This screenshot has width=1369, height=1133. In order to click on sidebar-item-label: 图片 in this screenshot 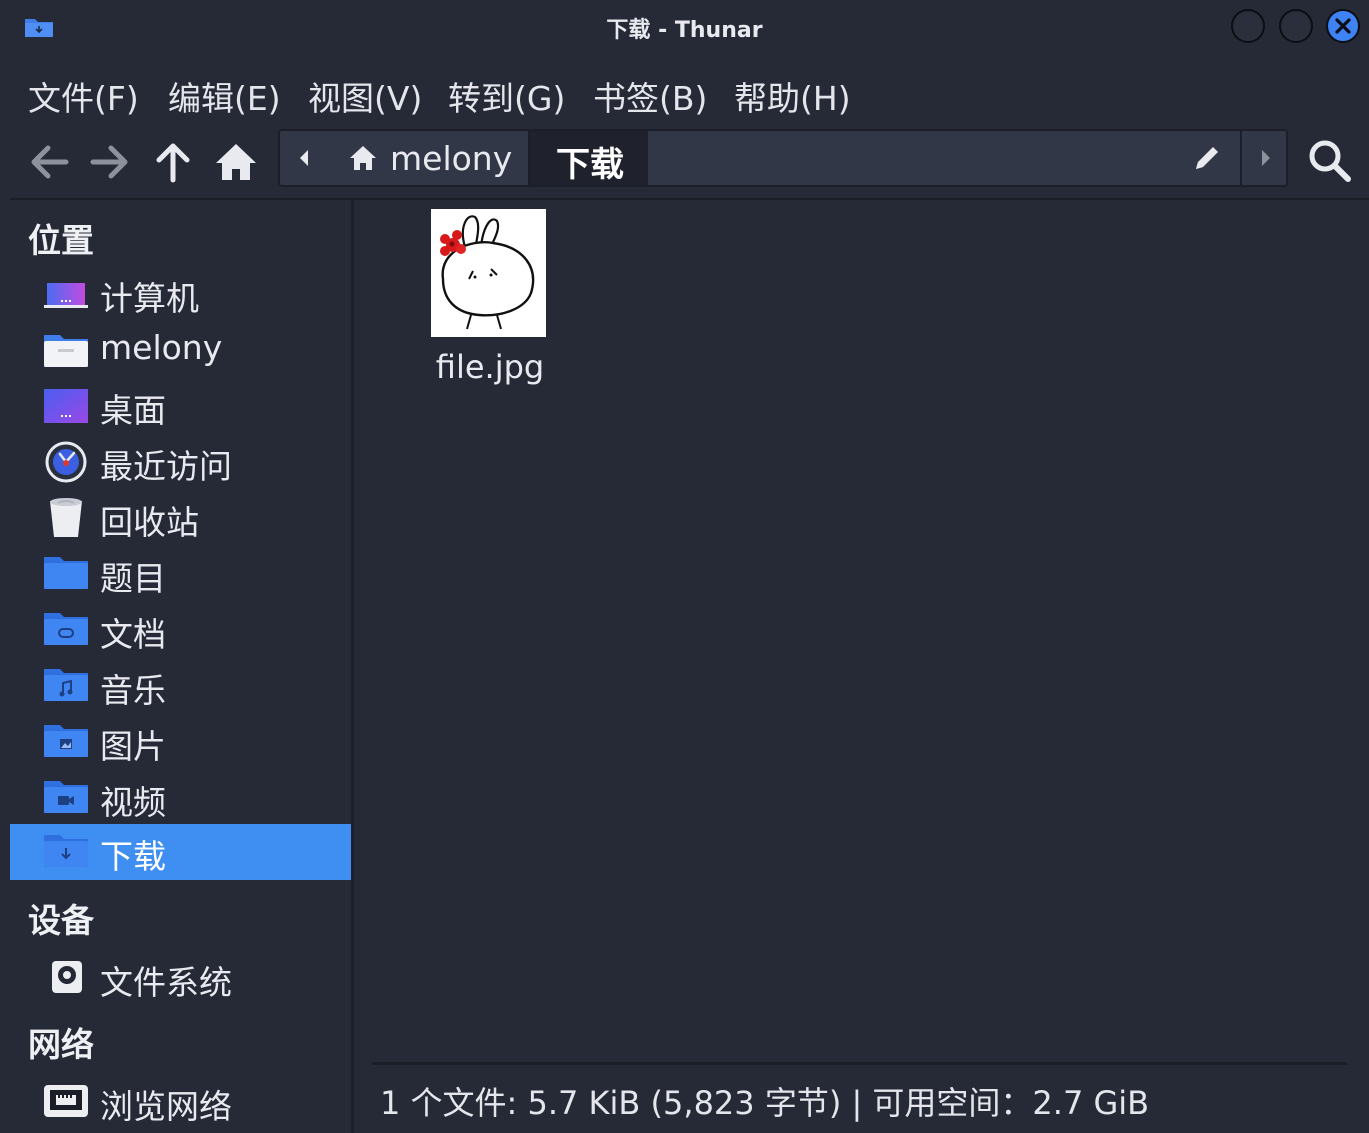, I will do `click(133, 746)`.